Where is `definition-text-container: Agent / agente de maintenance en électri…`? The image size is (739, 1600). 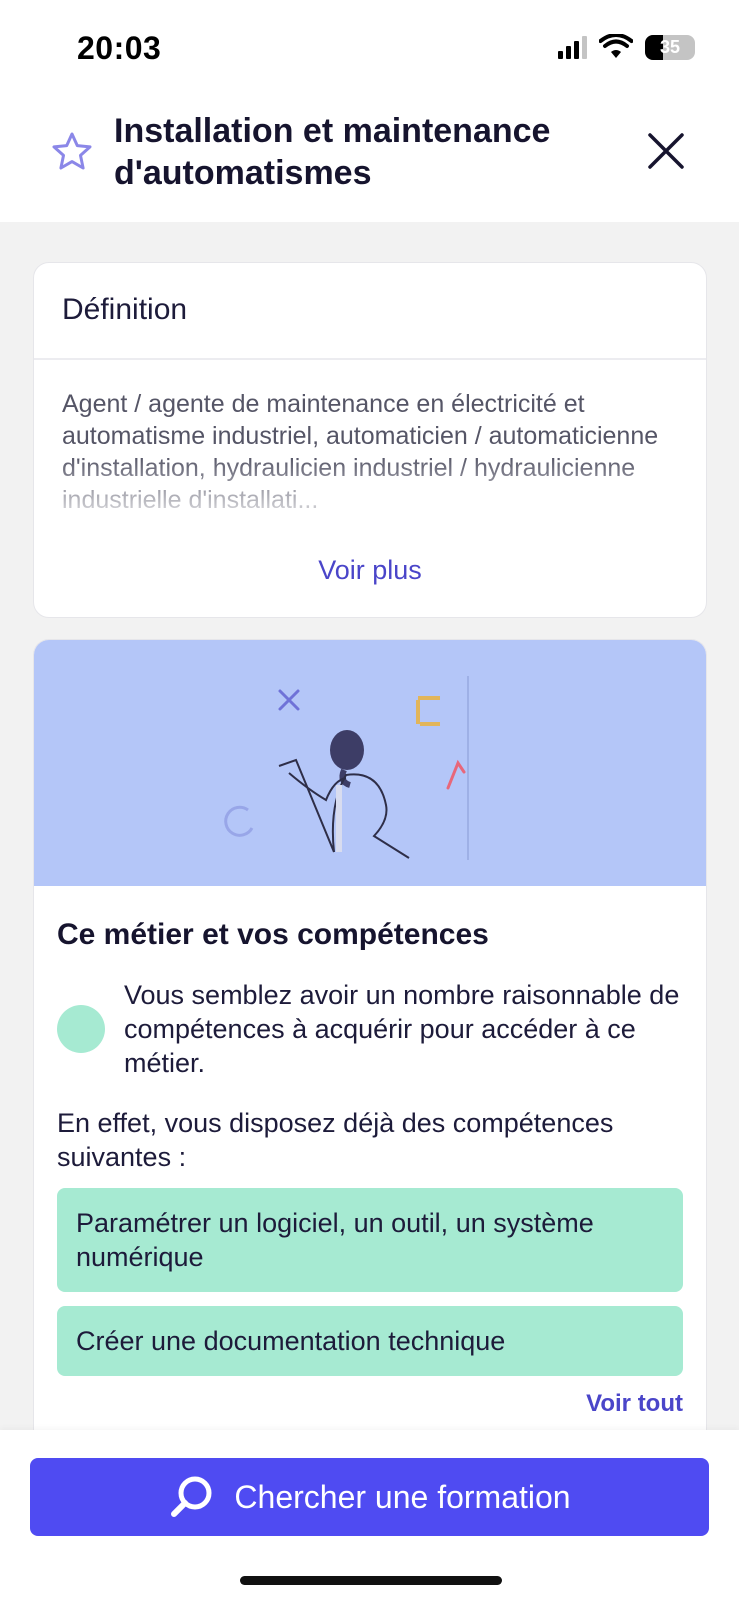
definition-text-container: Agent / agente de maintenance en électri… is located at coordinates (370, 440).